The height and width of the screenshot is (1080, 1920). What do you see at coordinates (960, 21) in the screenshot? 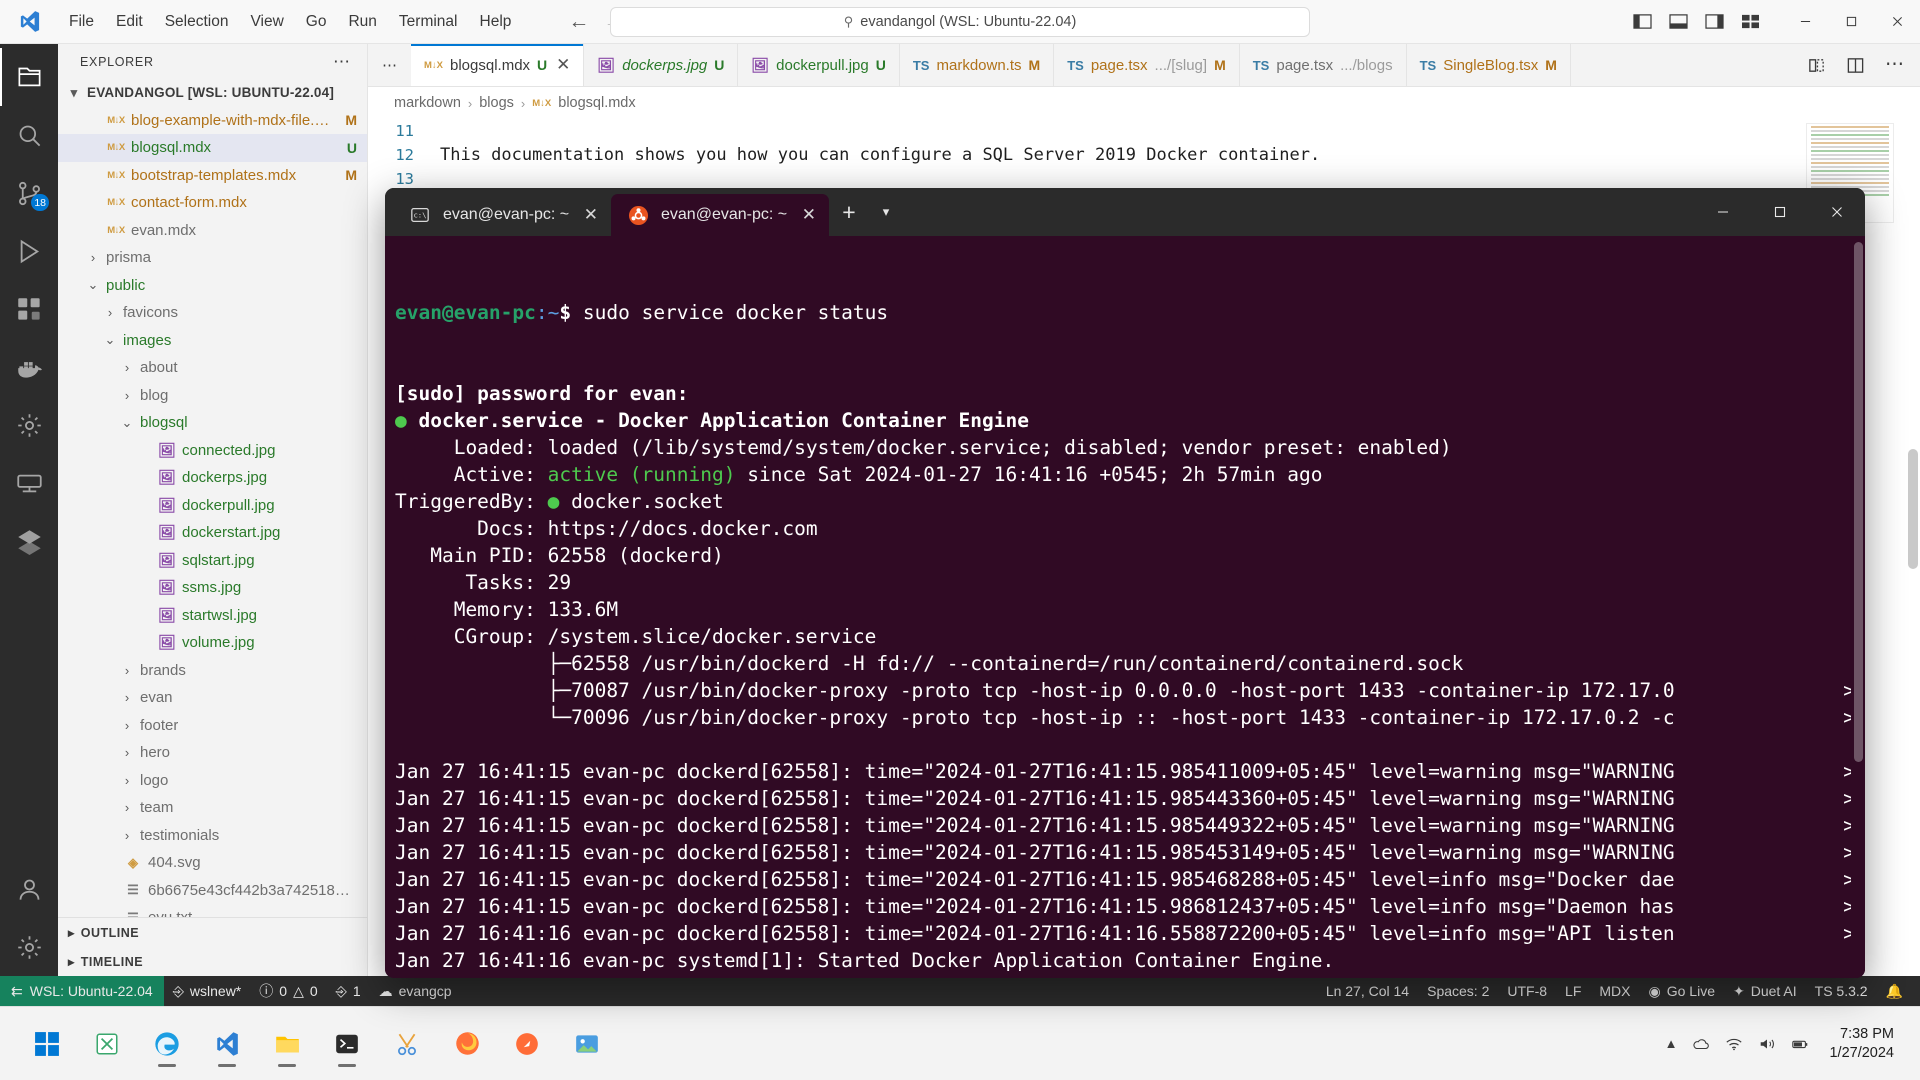
I see `search-input: ⚲ evandangol (WSL: Ubuntu-22.04)` at bounding box center [960, 21].